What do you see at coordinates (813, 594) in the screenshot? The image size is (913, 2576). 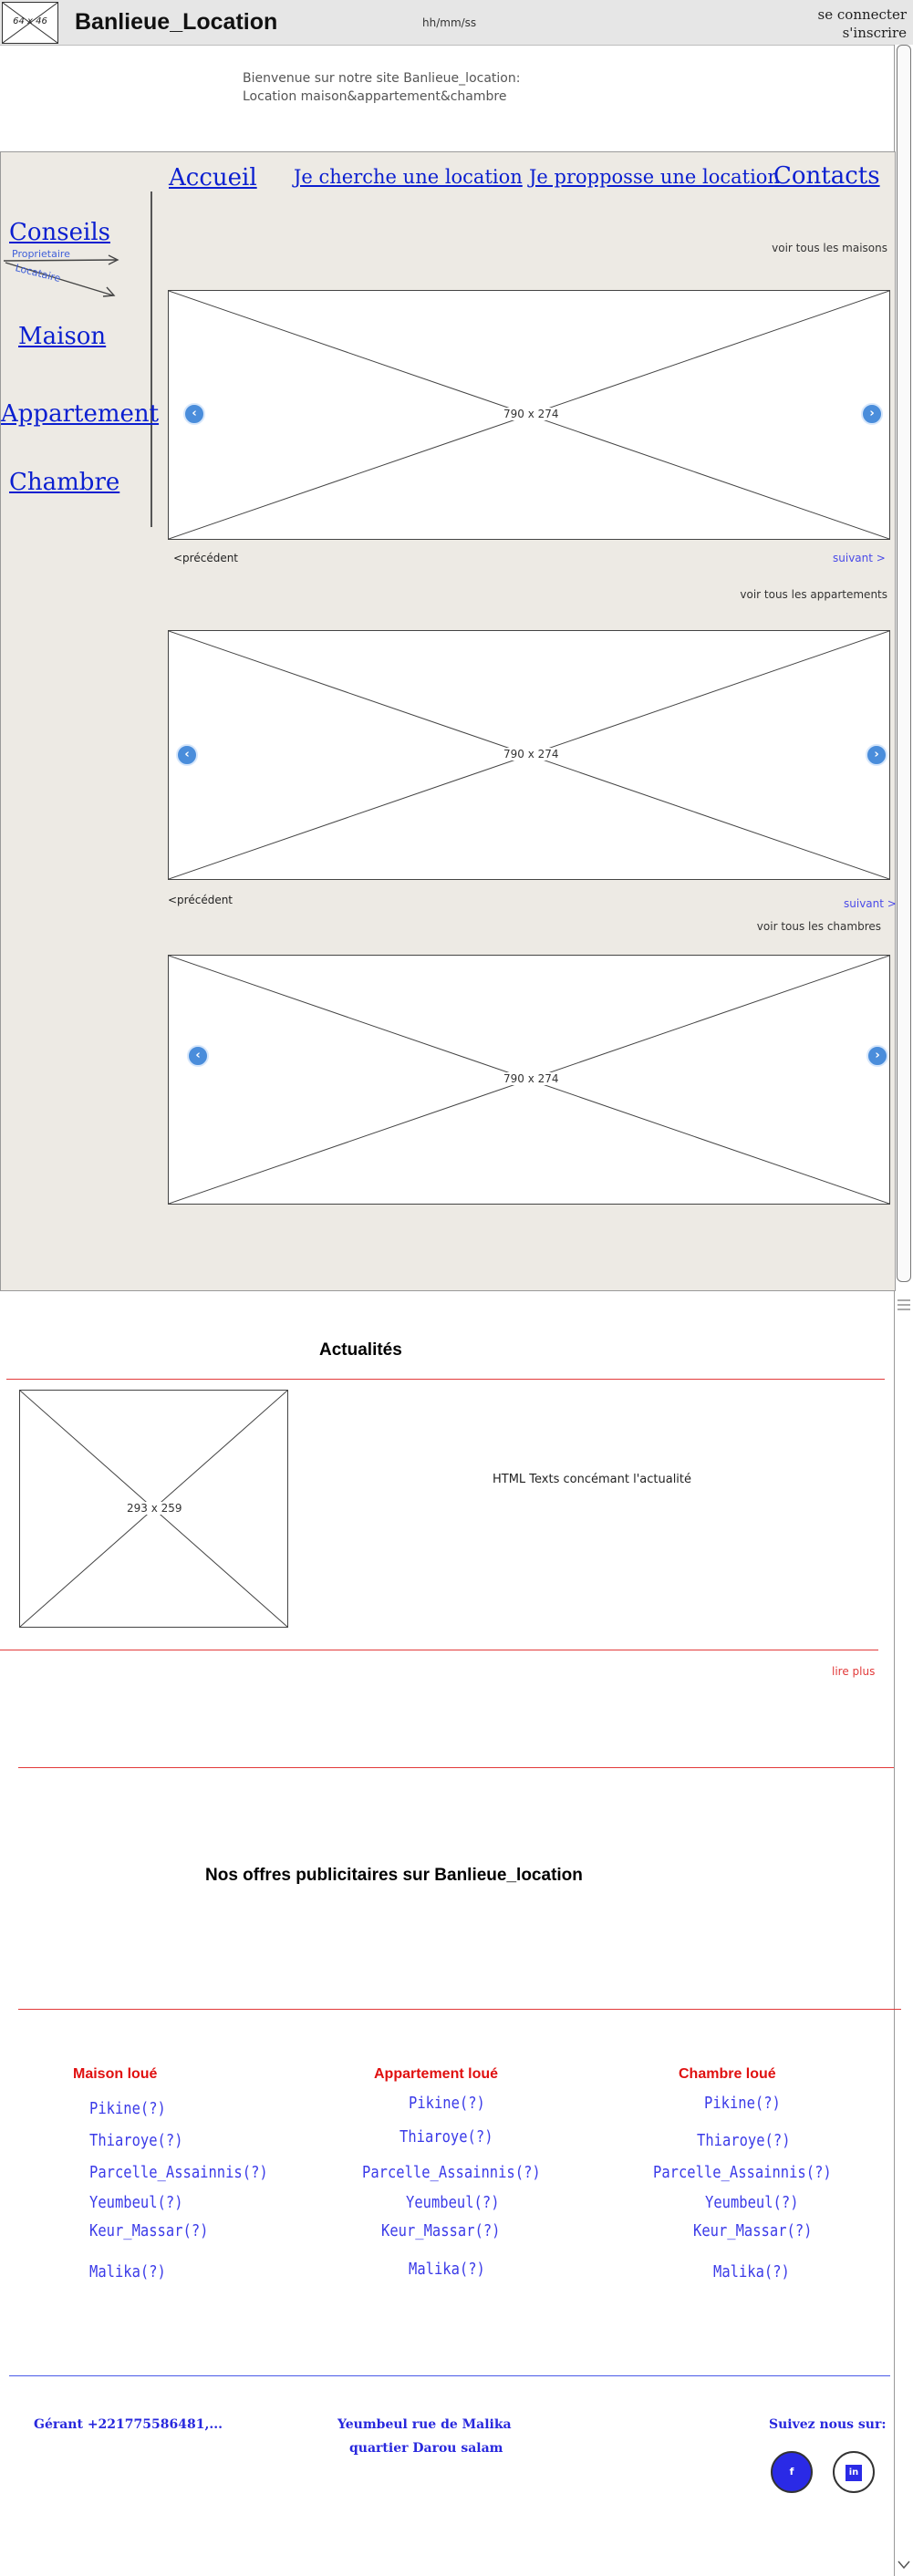 I see `see-all-apartments-link: voir tous les appartements` at bounding box center [813, 594].